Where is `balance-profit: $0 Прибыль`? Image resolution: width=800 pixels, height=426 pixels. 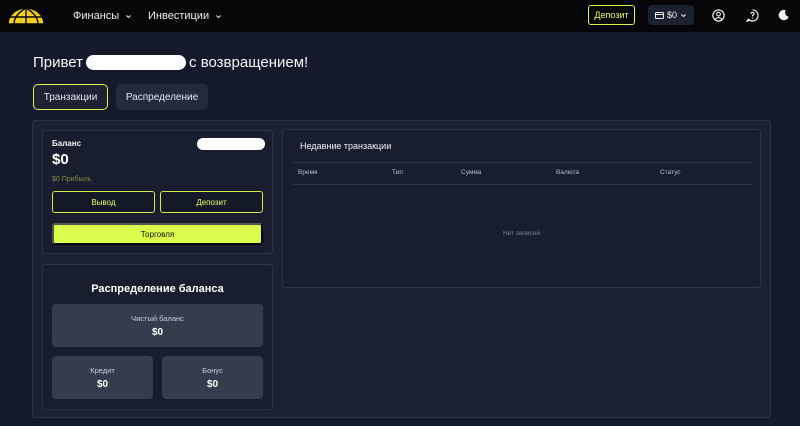 balance-profit: $0 Прибыль is located at coordinates (72, 179).